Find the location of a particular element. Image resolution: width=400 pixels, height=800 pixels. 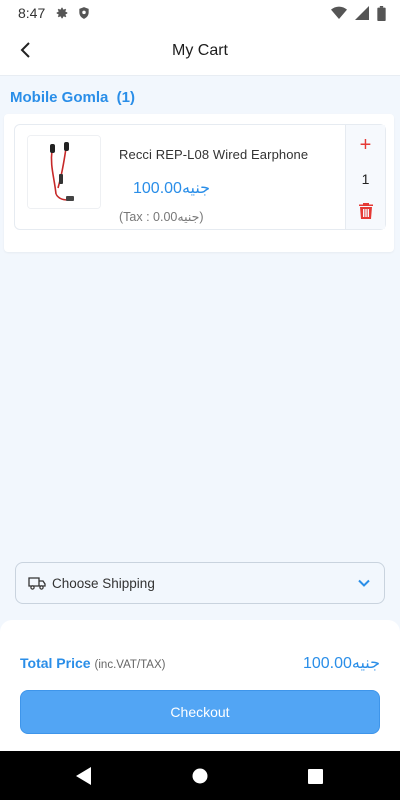

shipping-dropdown: Choose Shipping is located at coordinates (200, 583).